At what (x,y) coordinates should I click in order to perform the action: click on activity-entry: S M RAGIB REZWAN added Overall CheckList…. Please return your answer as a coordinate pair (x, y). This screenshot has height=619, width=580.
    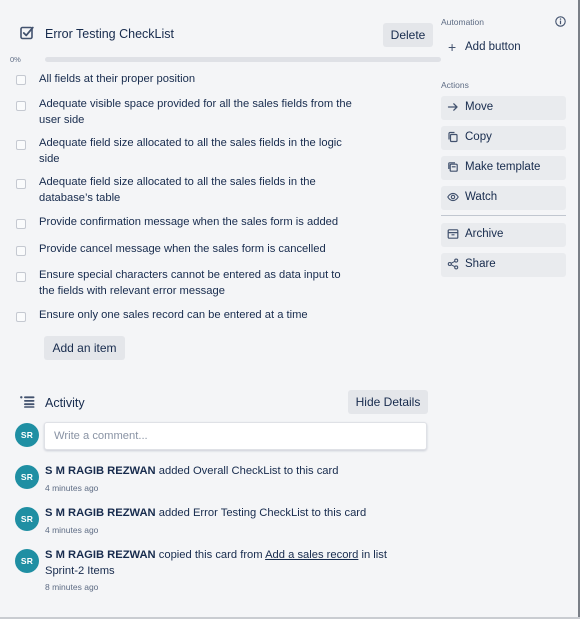
    Looking at the image, I should click on (235, 472).